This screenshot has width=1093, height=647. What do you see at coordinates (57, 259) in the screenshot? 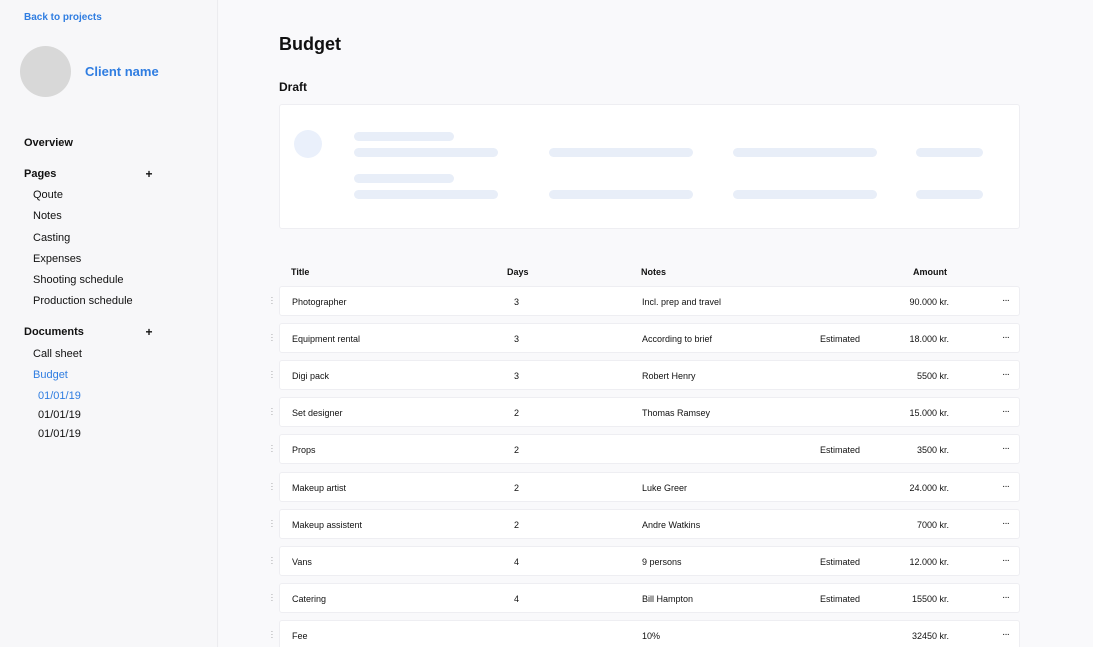
I see `nav-page-expenses: Expenses` at bounding box center [57, 259].